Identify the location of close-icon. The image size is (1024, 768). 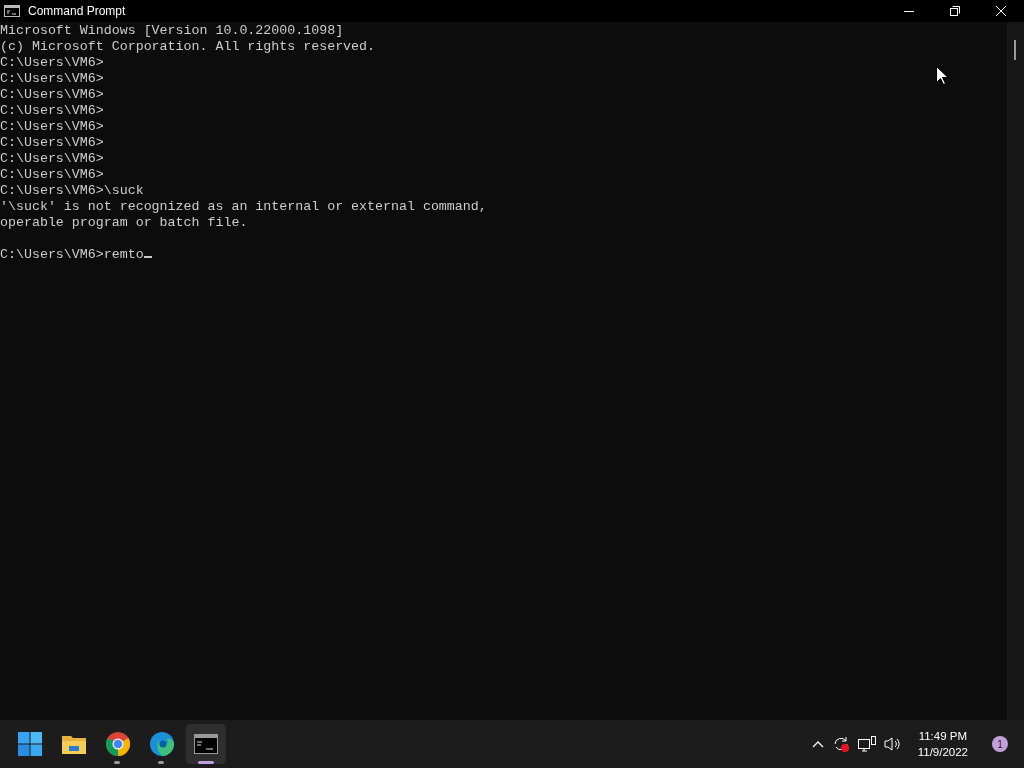
(1001, 11).